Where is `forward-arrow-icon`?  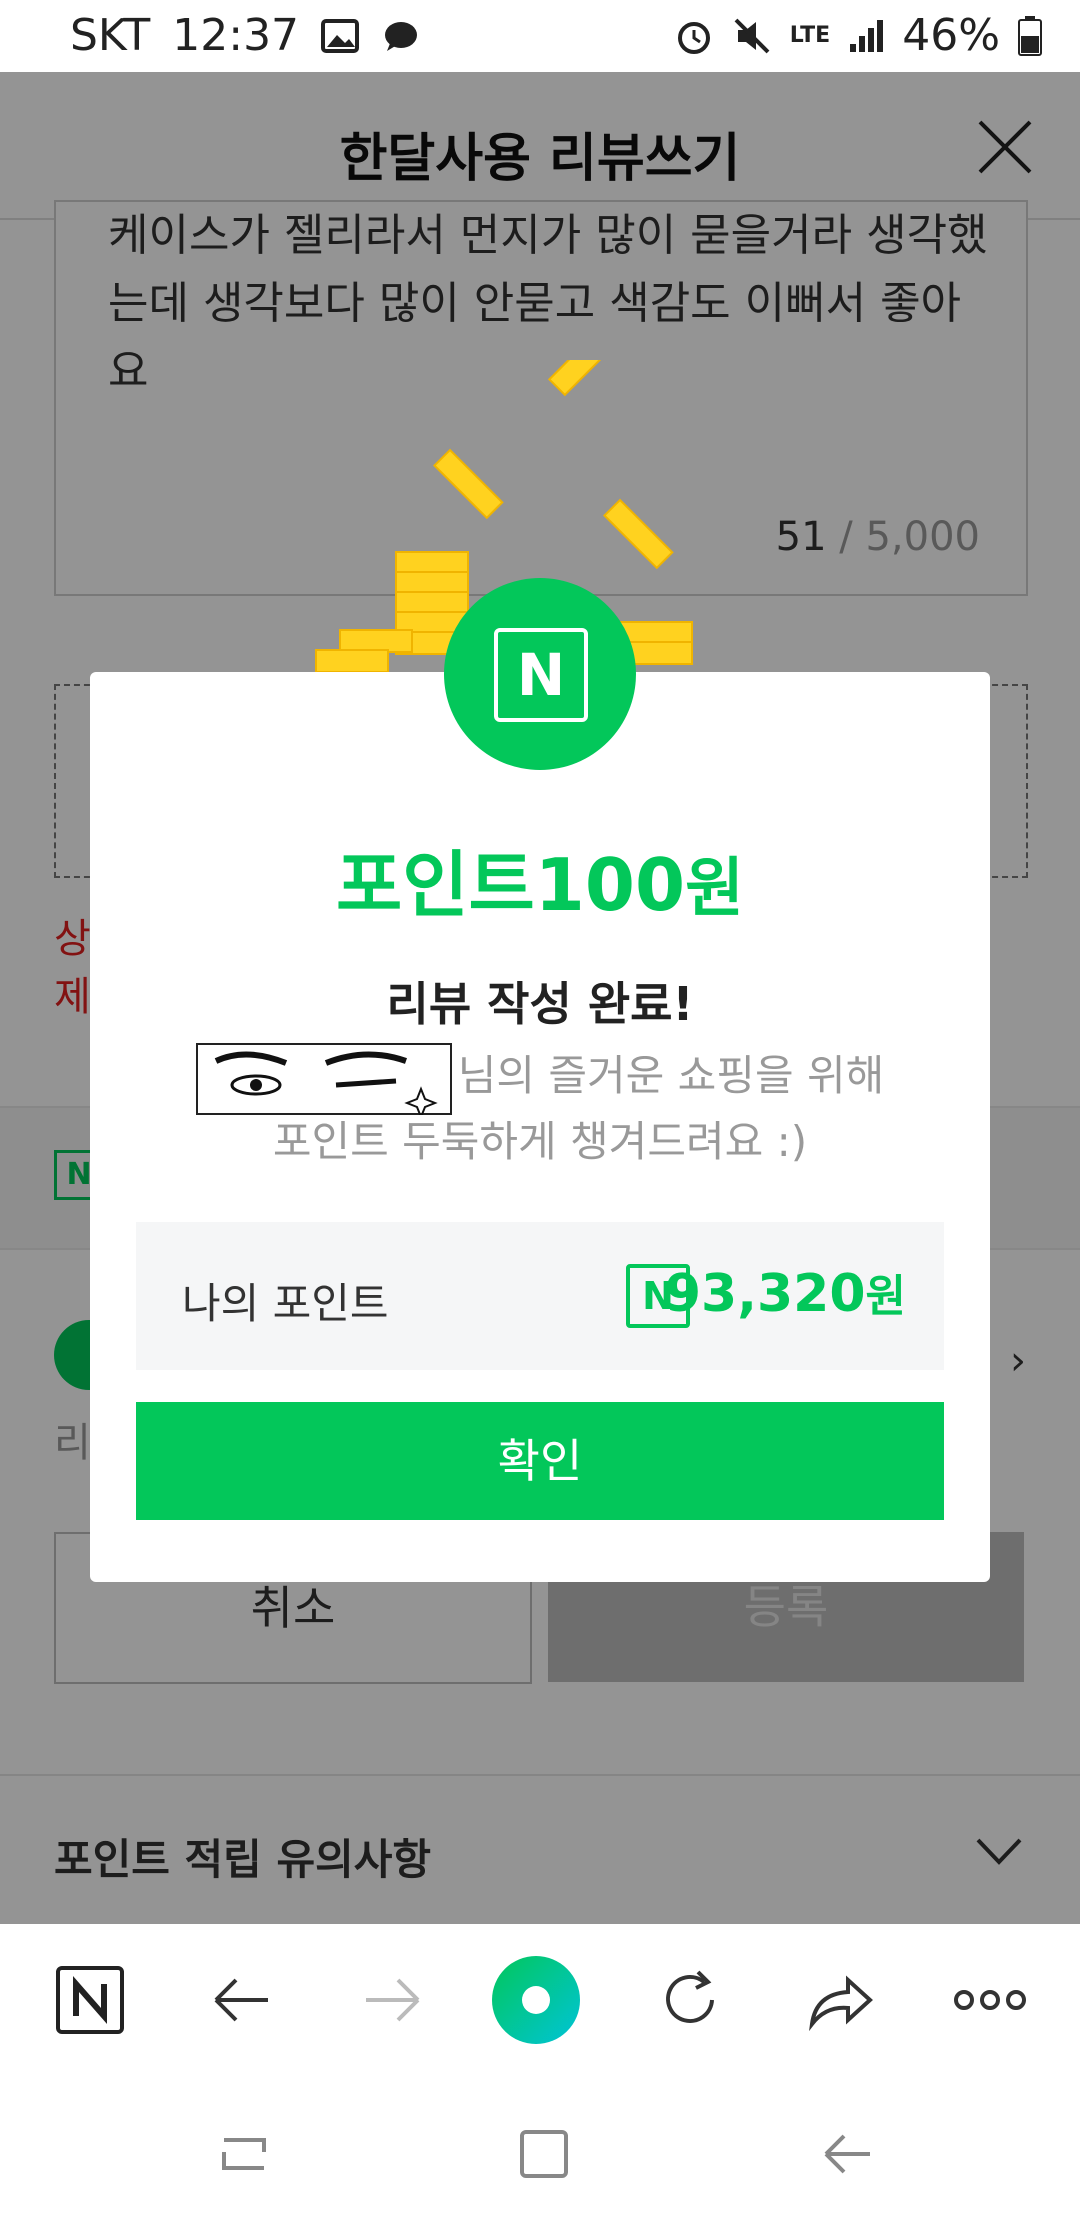 forward-arrow-icon is located at coordinates (392, 2000).